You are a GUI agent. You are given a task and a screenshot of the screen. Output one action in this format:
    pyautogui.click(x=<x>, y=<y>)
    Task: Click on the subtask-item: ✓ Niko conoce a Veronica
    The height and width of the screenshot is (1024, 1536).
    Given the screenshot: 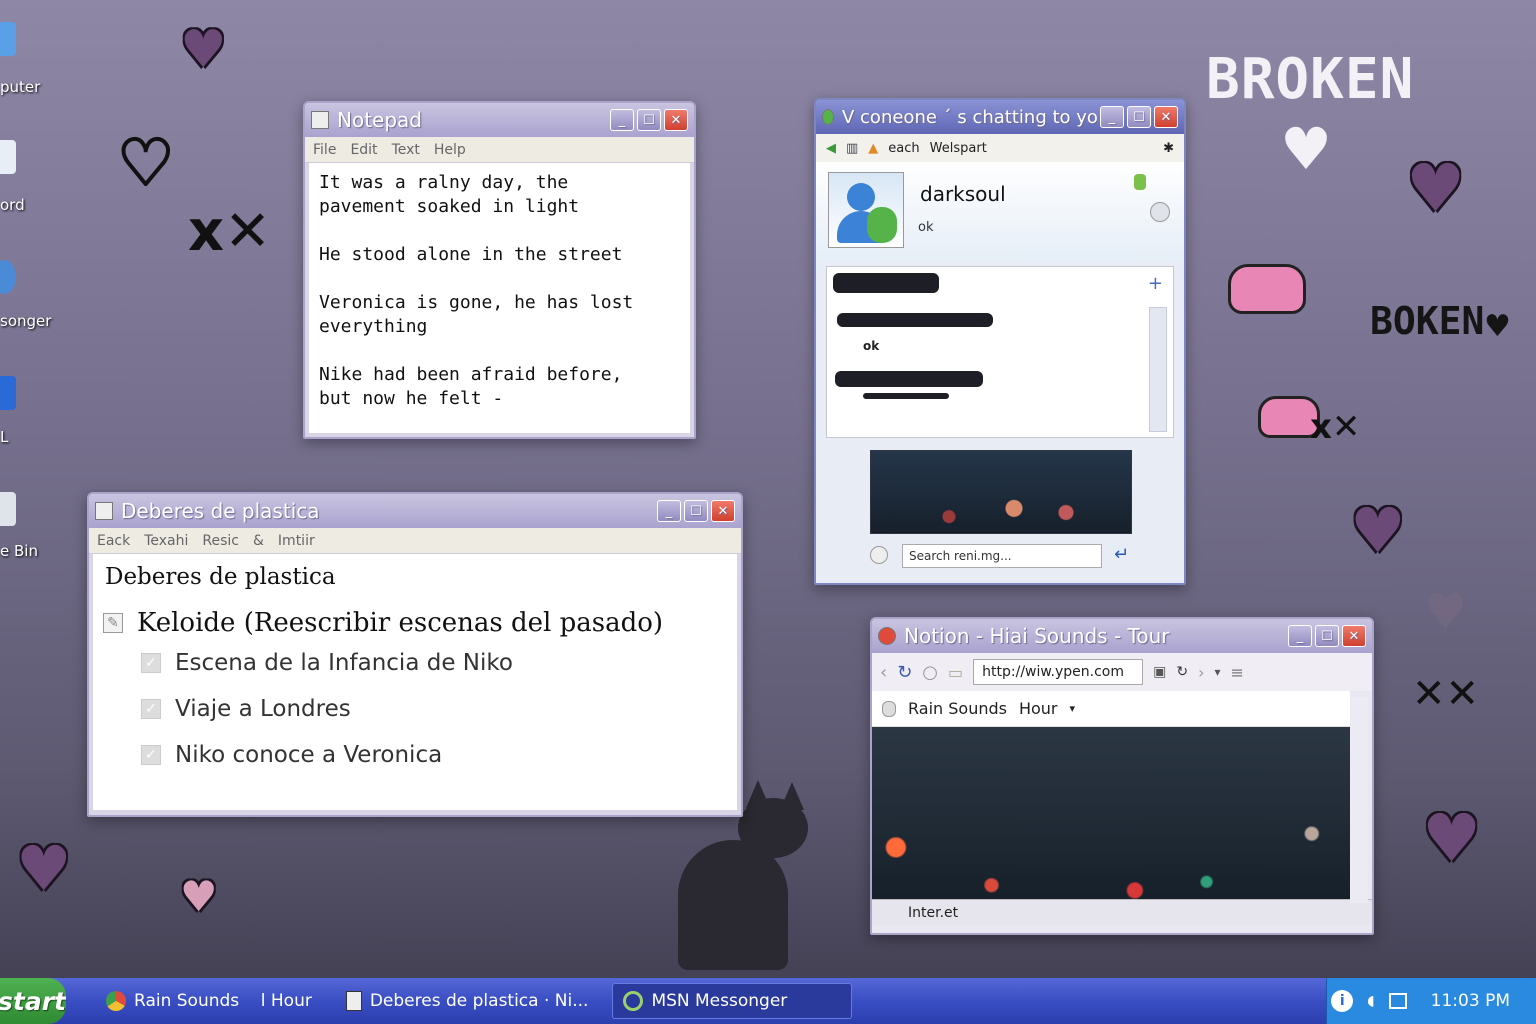 What is the action you would take?
    pyautogui.click(x=434, y=755)
    